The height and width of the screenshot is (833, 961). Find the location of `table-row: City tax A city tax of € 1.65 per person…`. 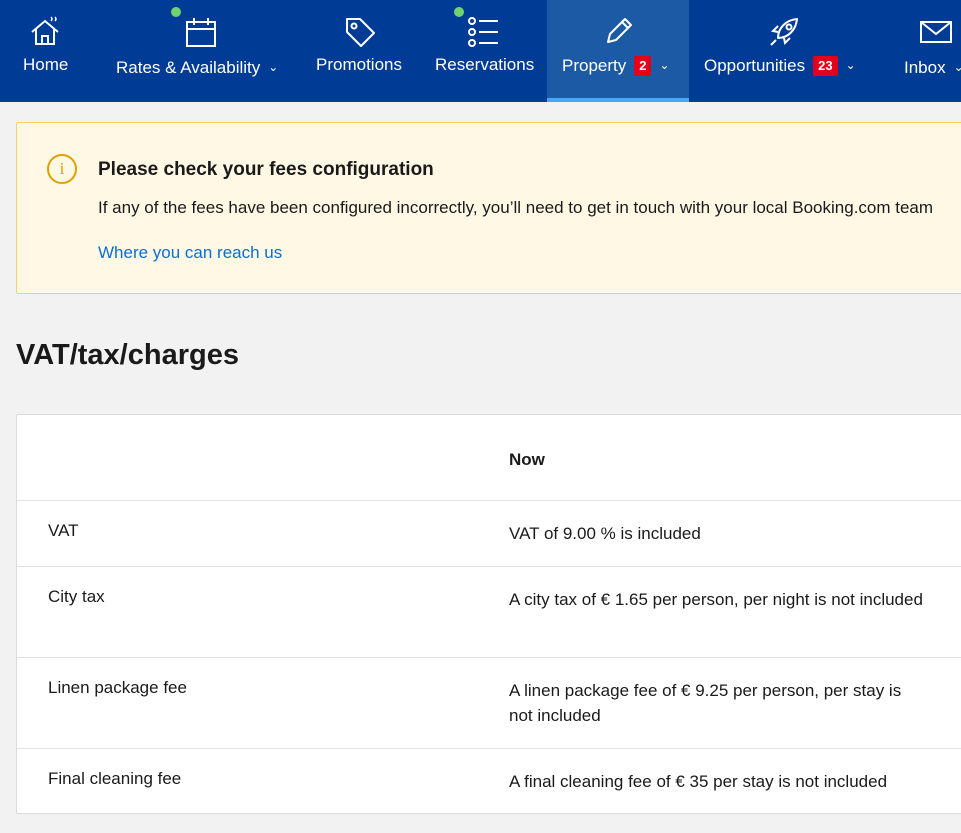

table-row: City tax A city tax of € 1.65 per person… is located at coordinates (489, 612).